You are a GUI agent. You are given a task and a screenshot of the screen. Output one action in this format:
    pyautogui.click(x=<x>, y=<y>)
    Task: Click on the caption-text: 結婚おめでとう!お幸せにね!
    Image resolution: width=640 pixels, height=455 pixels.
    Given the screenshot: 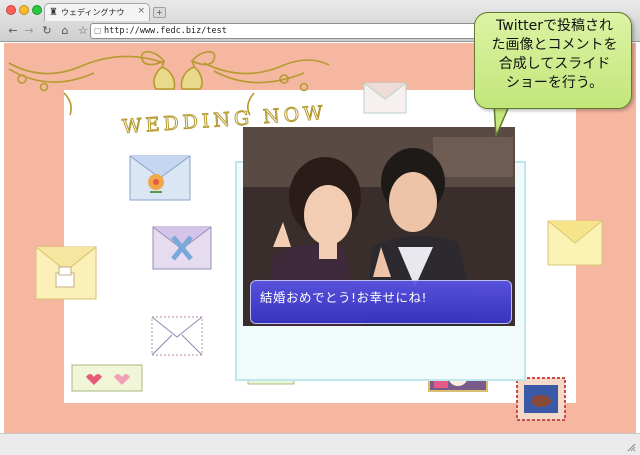 What is the action you would take?
    pyautogui.click(x=344, y=297)
    